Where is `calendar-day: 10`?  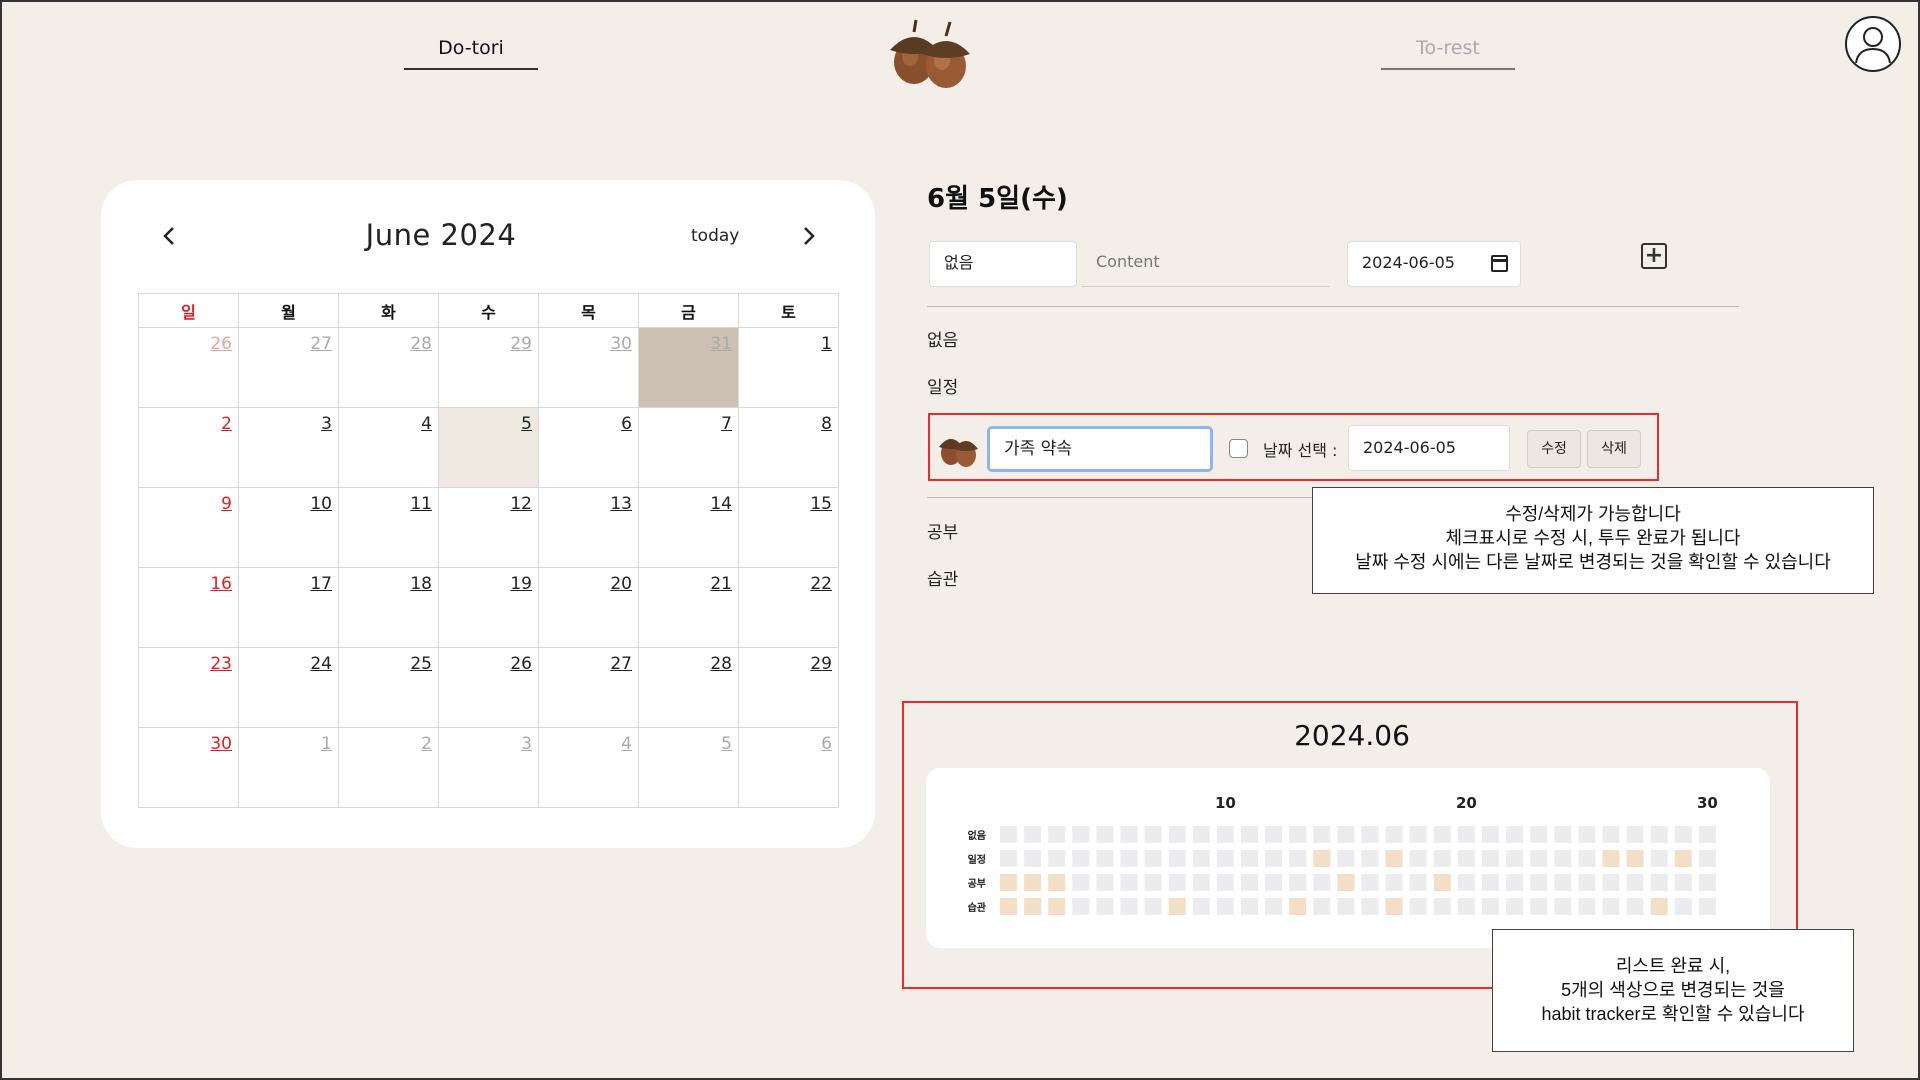
calendar-day: 10 is located at coordinates (288, 527).